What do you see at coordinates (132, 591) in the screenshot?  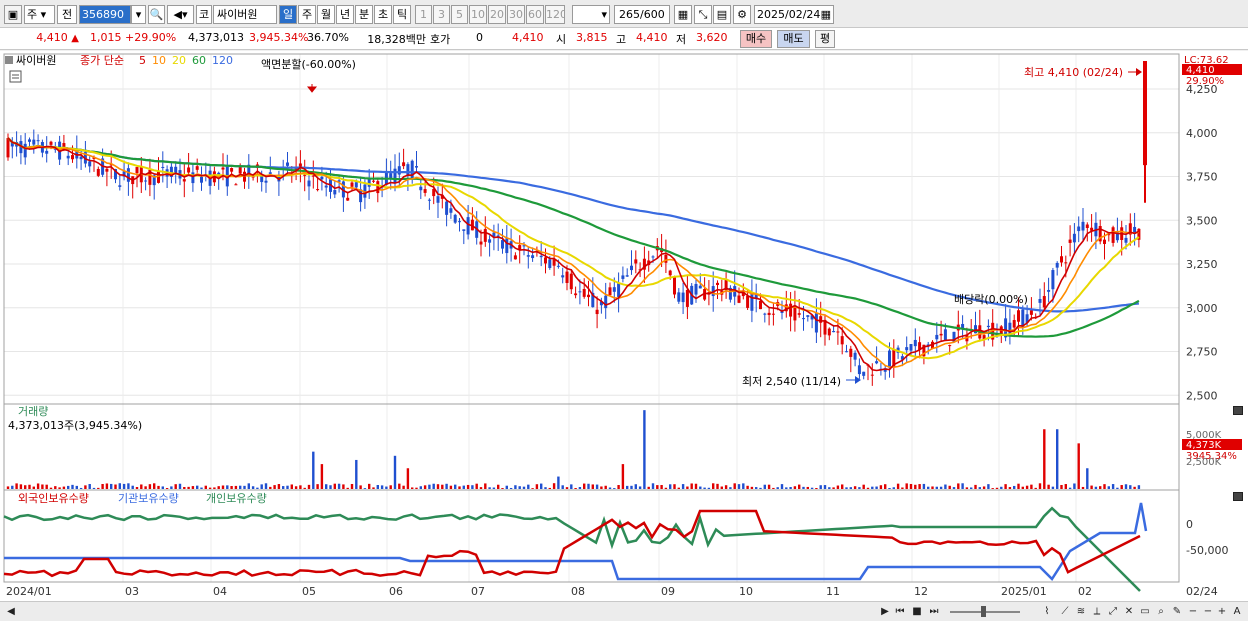 I see `x-tick-label: 03` at bounding box center [132, 591].